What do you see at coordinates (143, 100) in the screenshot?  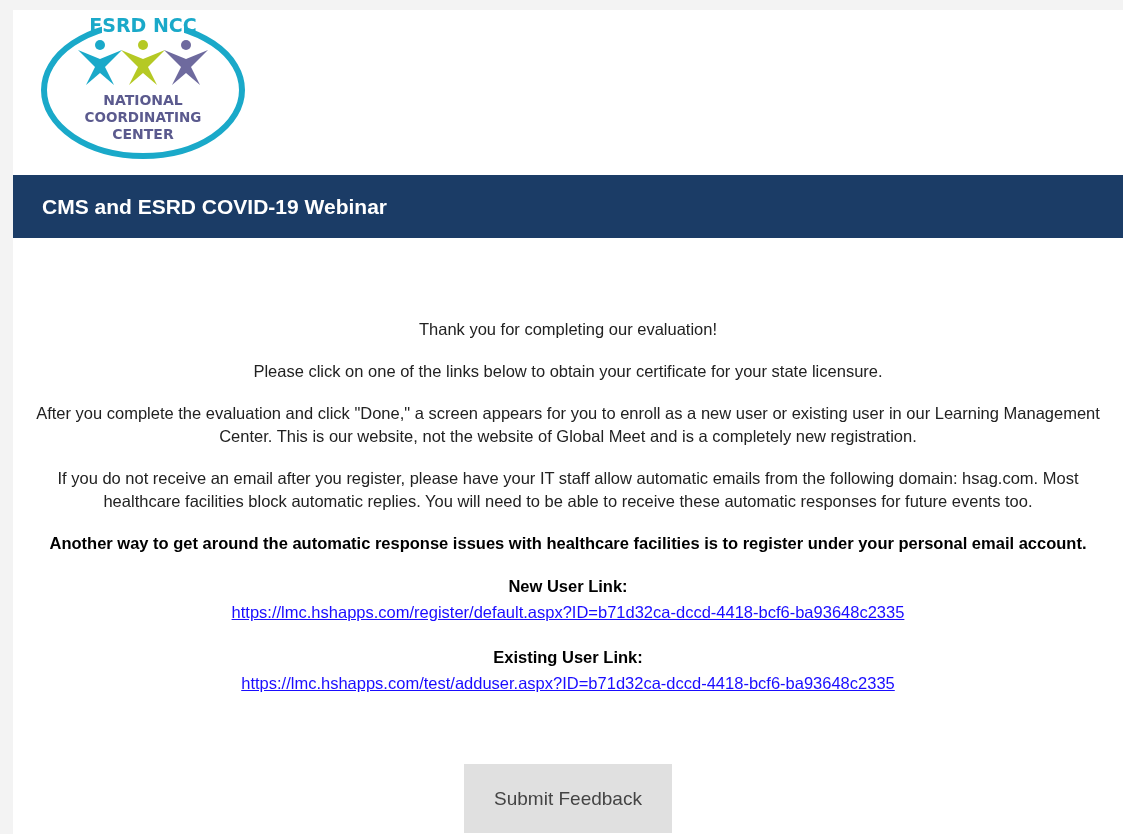 I see `logo-text: NATIONAL` at bounding box center [143, 100].